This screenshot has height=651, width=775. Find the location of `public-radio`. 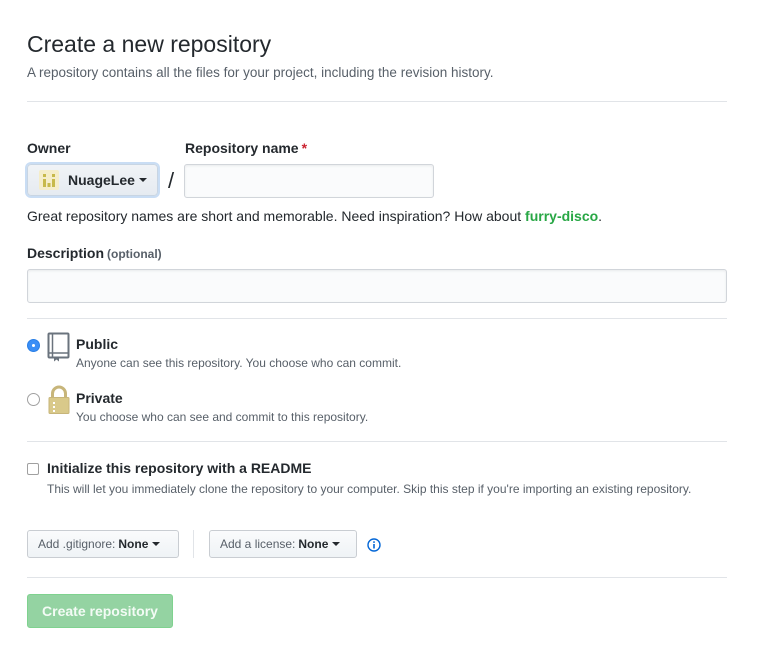

public-radio is located at coordinates (33, 345).